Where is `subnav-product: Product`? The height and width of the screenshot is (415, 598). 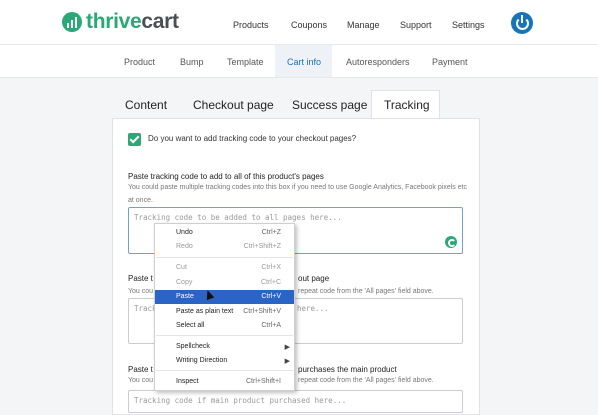
subnav-product: Product is located at coordinates (139, 62).